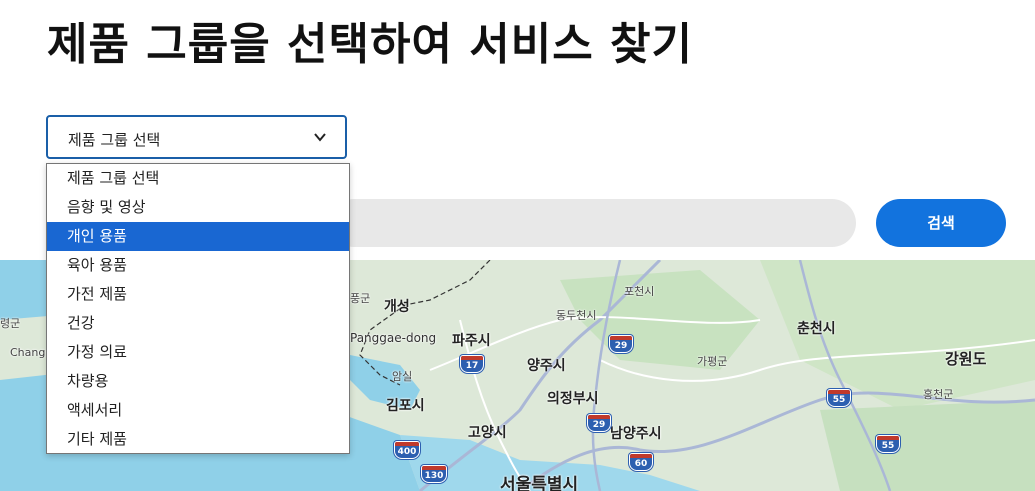 This screenshot has width=1035, height=491. I want to click on option-health: 건강, so click(198, 323).